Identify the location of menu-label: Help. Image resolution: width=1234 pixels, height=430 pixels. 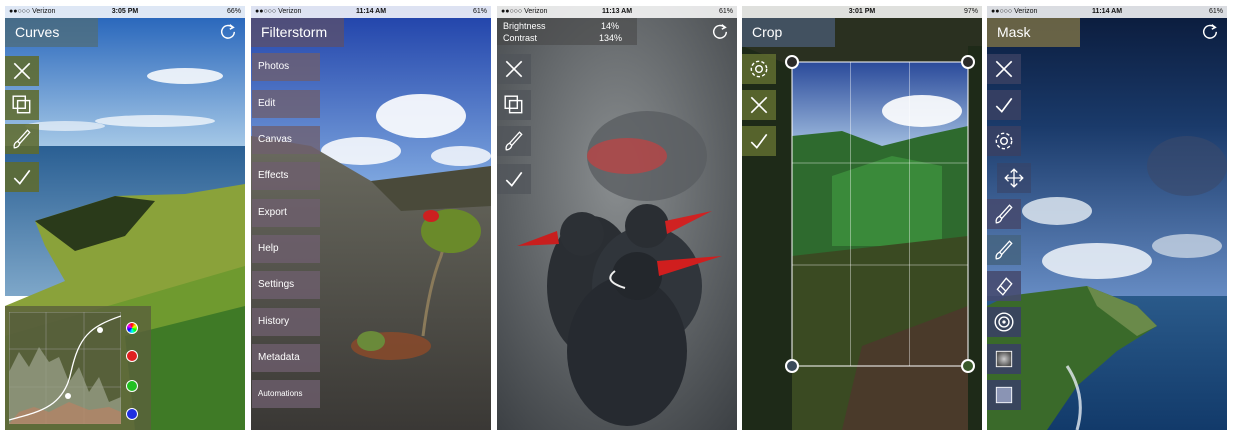
(268, 248).